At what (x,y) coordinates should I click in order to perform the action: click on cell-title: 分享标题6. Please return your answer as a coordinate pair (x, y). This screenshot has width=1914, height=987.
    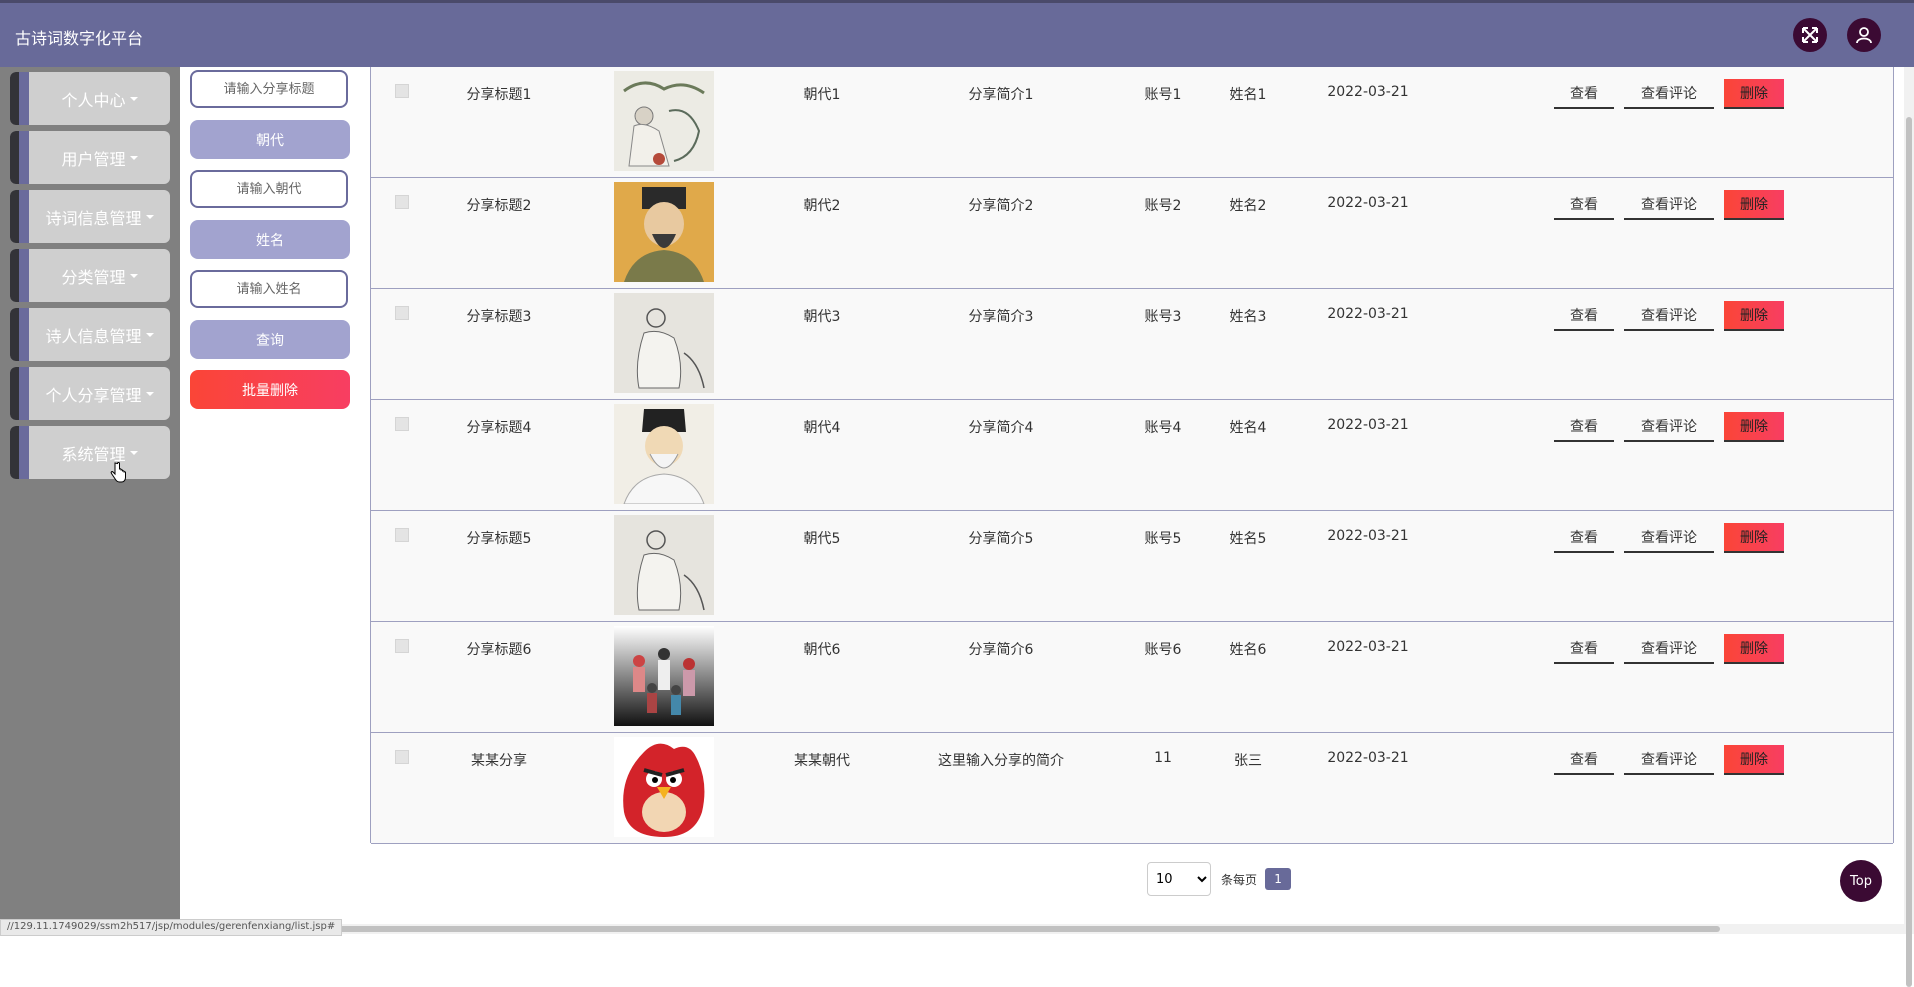
    Looking at the image, I should click on (499, 650).